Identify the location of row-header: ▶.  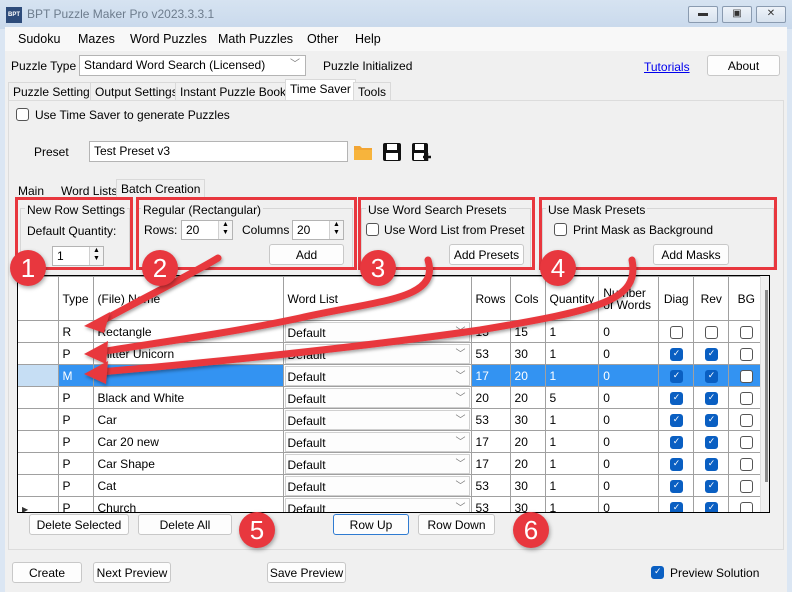
(38, 504).